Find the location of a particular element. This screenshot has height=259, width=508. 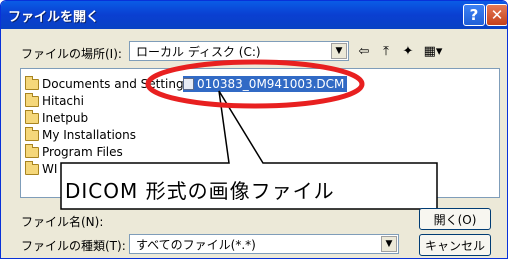

open-button: 開く(O) is located at coordinates (455, 219).